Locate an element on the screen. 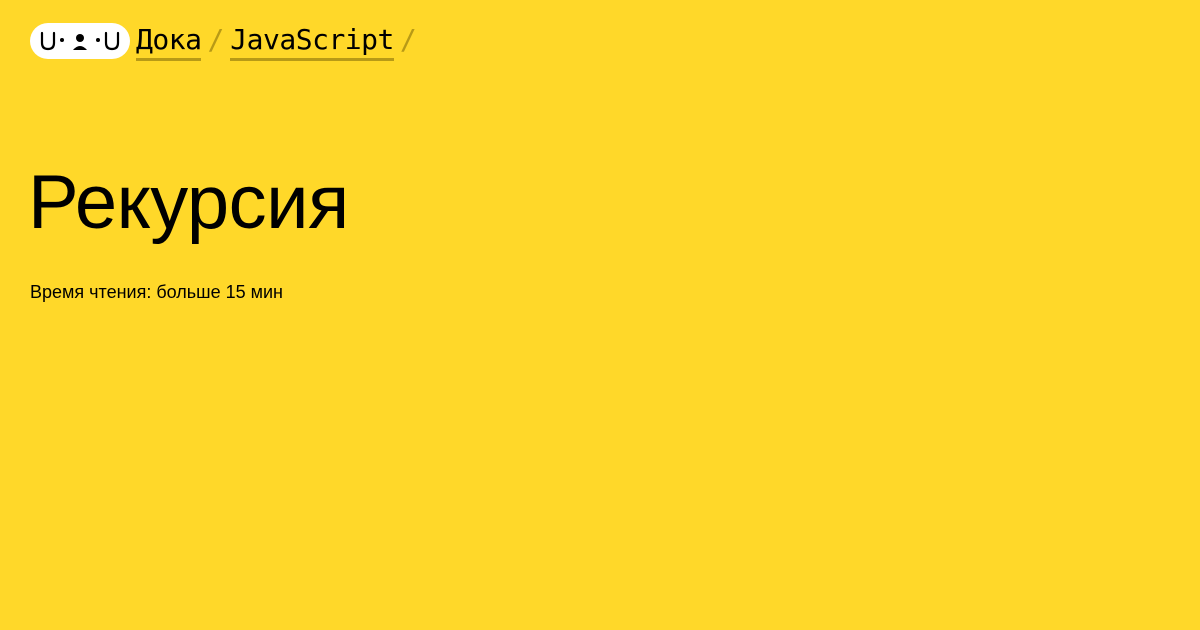 The image size is (1200, 630). breadcrumb-item-javascript: JavaScript is located at coordinates (312, 41).